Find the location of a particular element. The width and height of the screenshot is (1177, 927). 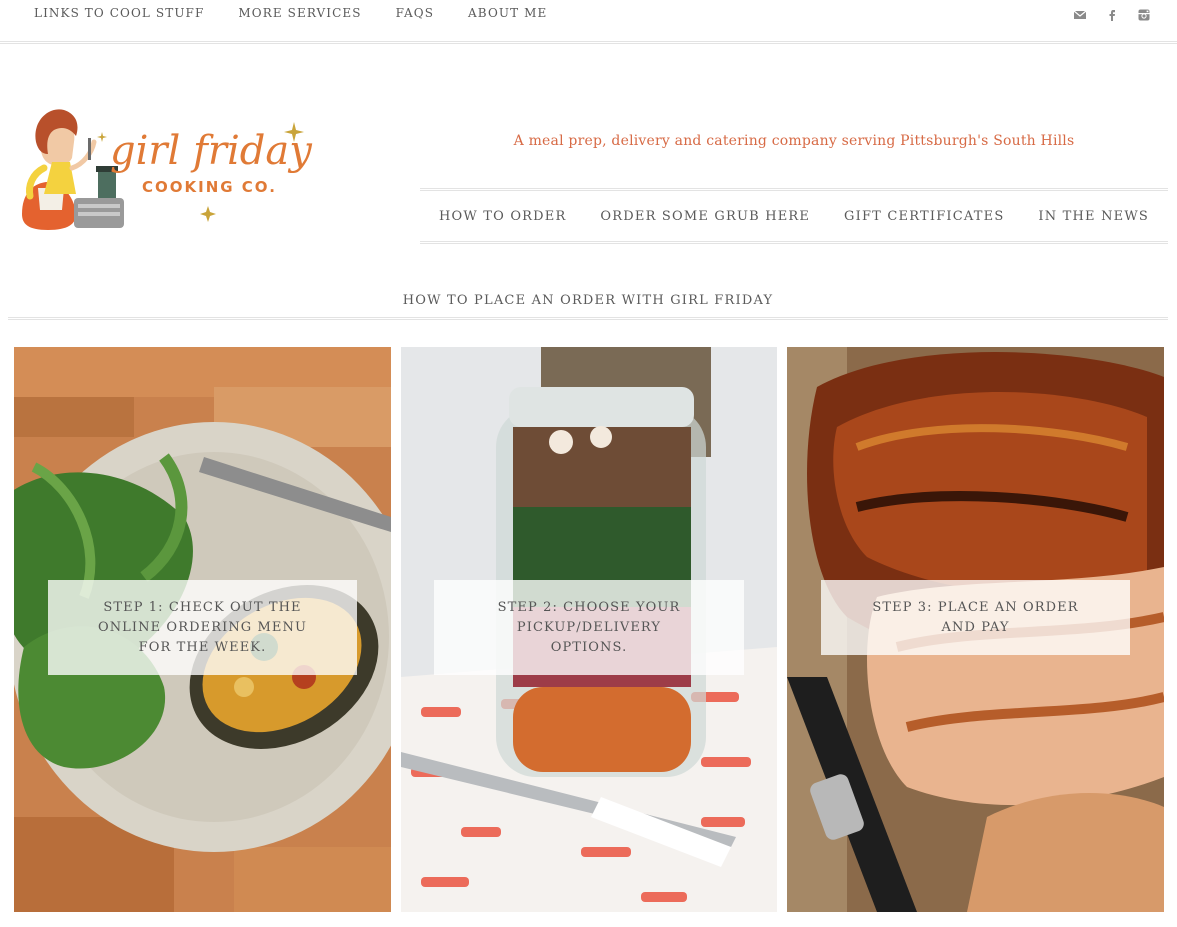

section-divider is located at coordinates (588, 319).